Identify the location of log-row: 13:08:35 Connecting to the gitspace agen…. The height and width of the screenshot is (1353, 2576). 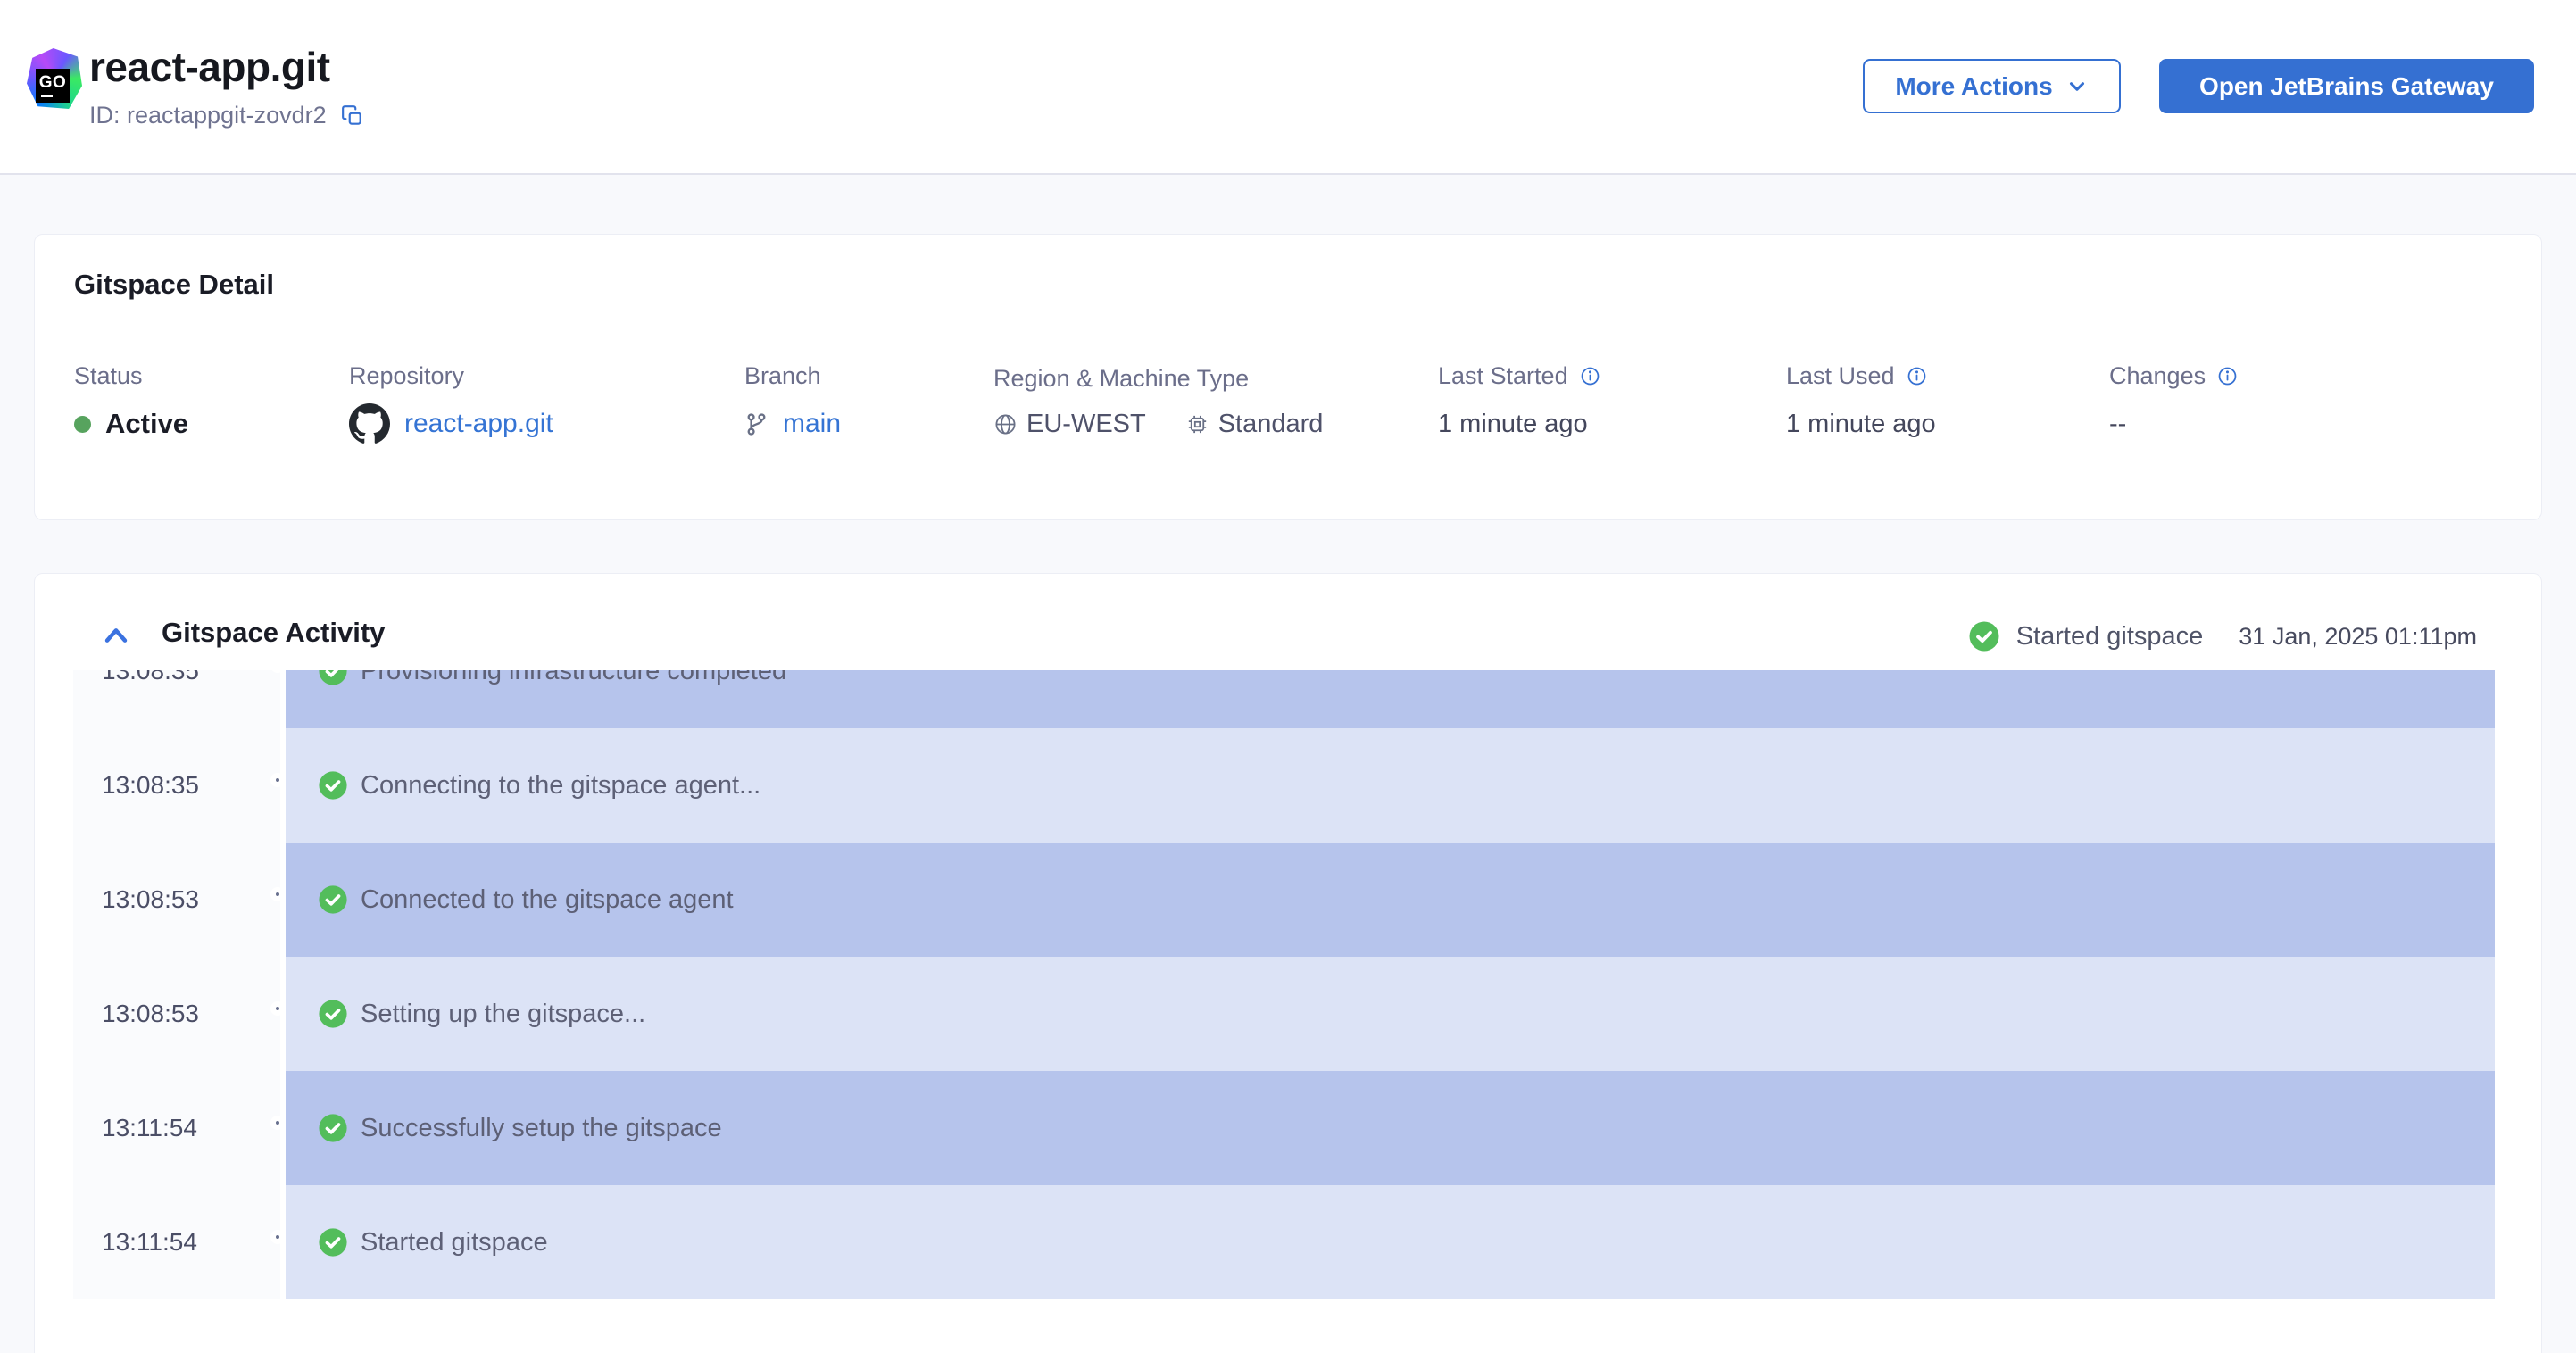
(1284, 785).